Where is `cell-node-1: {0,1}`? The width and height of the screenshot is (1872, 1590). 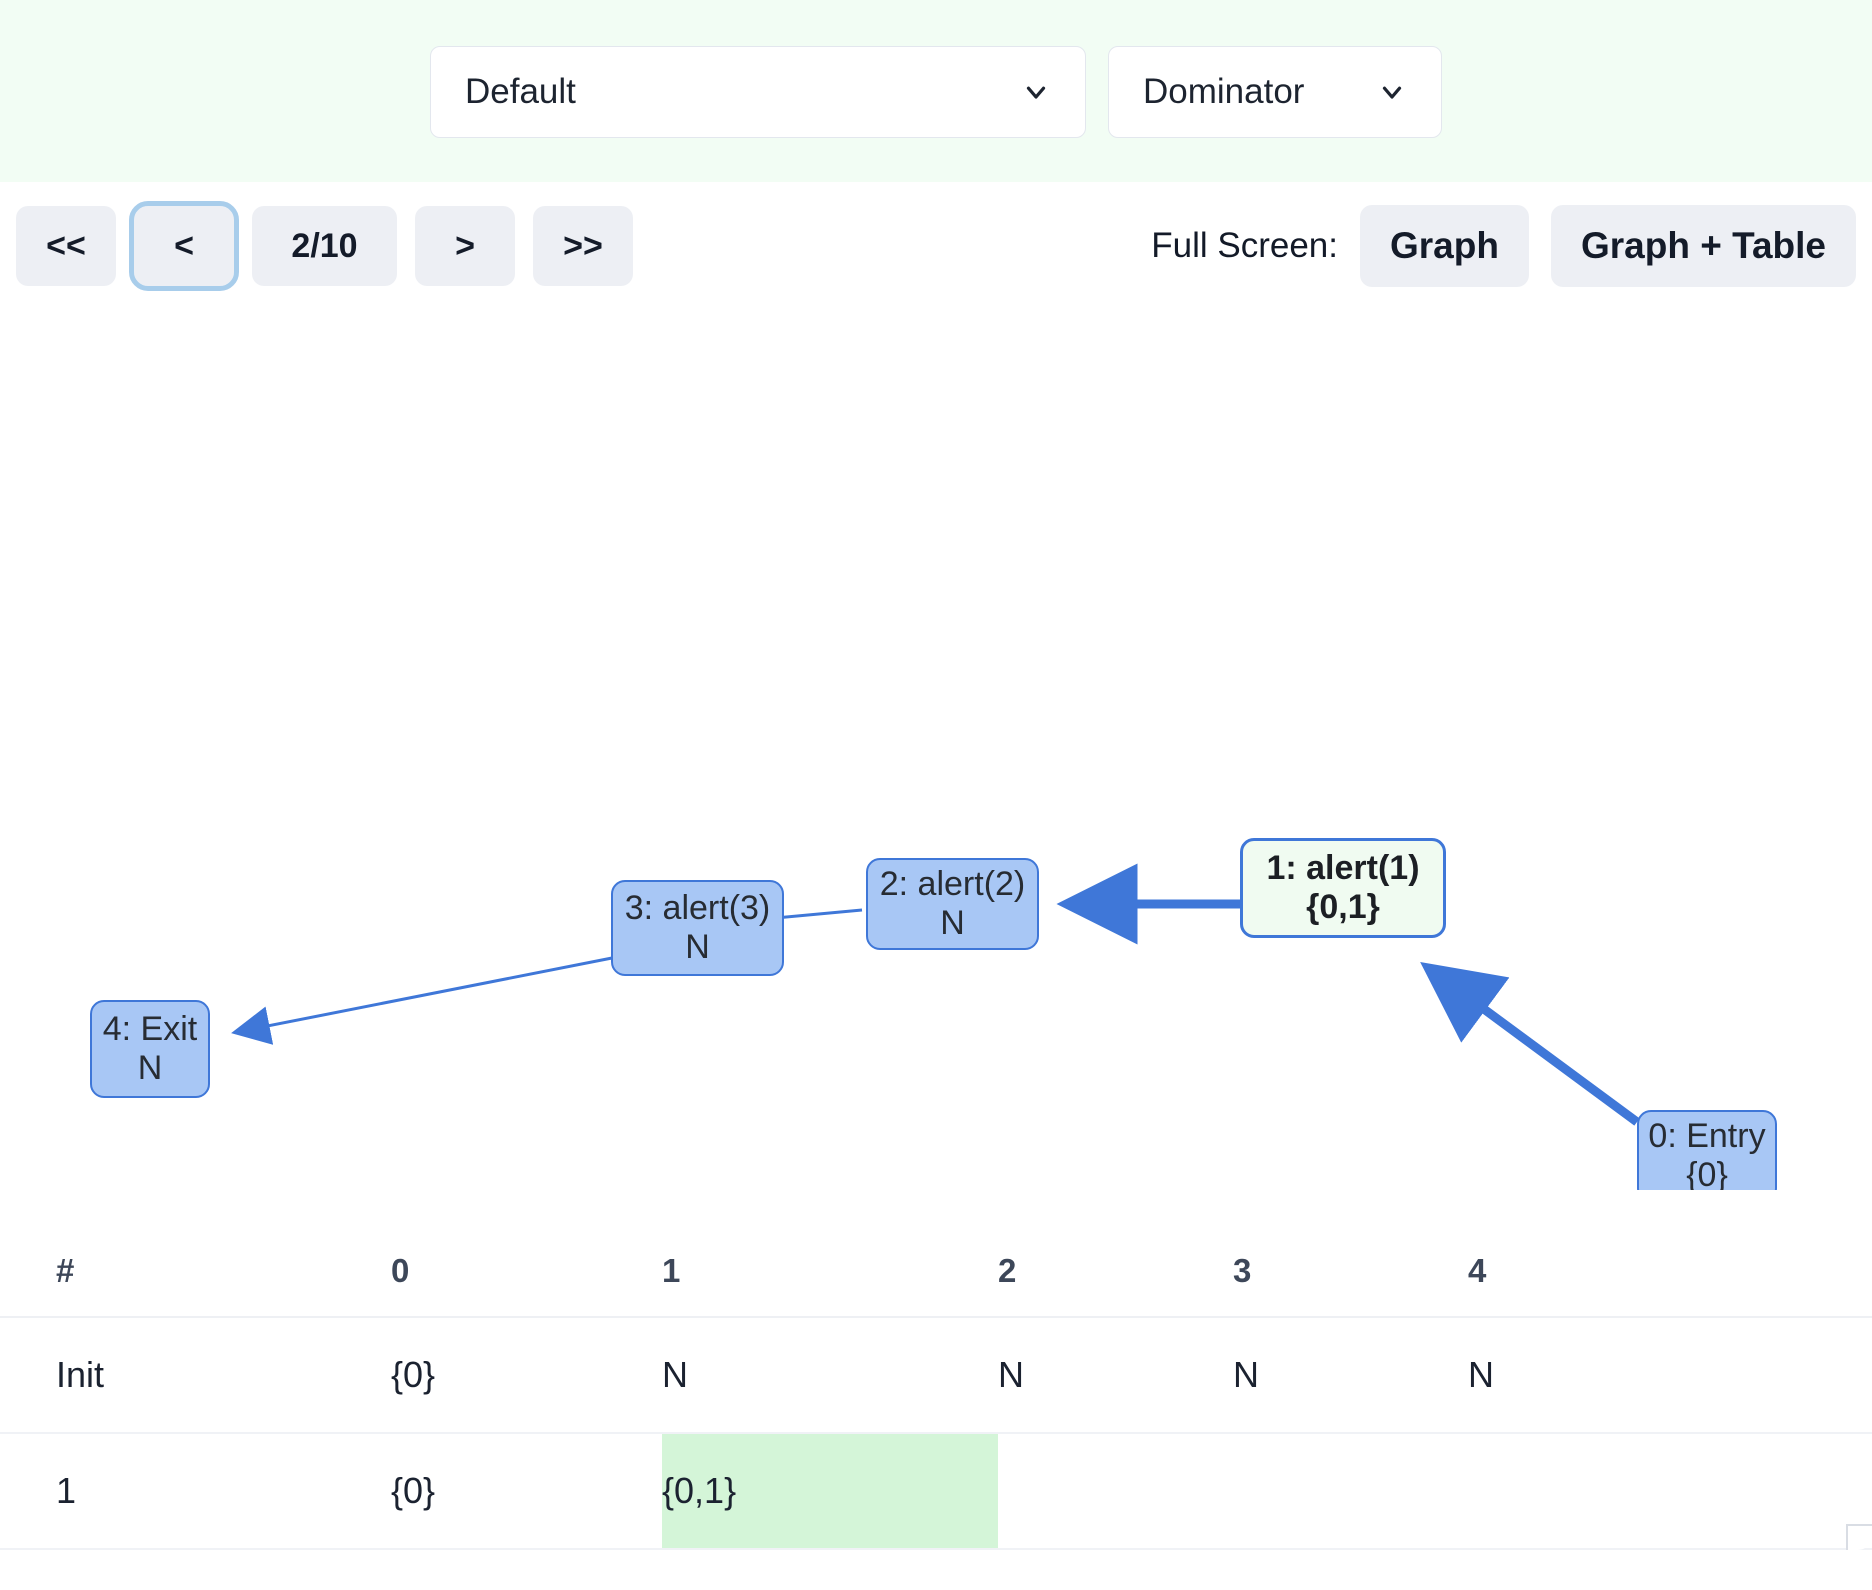
cell-node-1: {0,1} is located at coordinates (830, 1491).